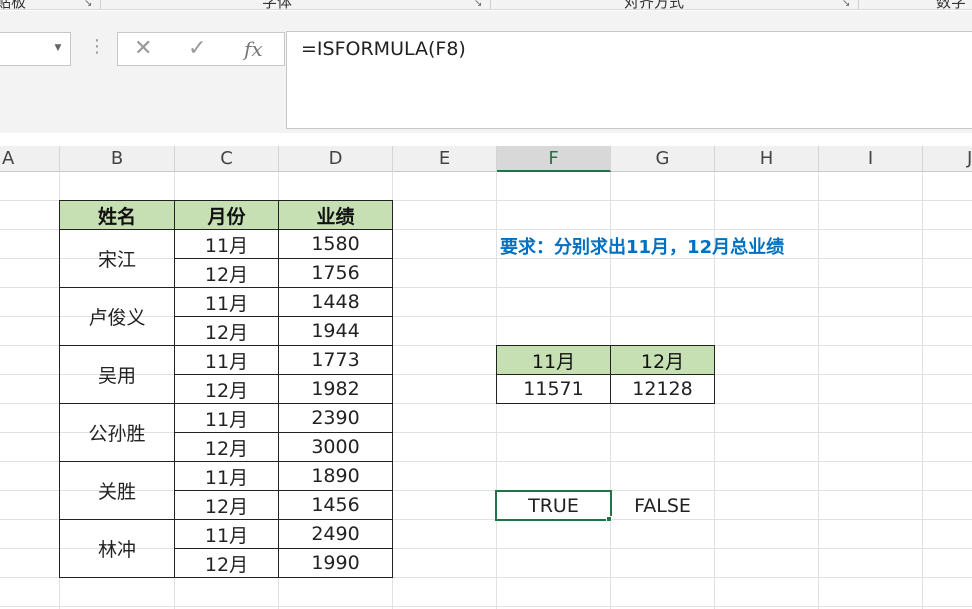 The image size is (972, 609). Describe the element at coordinates (143, 48) in the screenshot. I see `cancel-icon: ✕` at that location.